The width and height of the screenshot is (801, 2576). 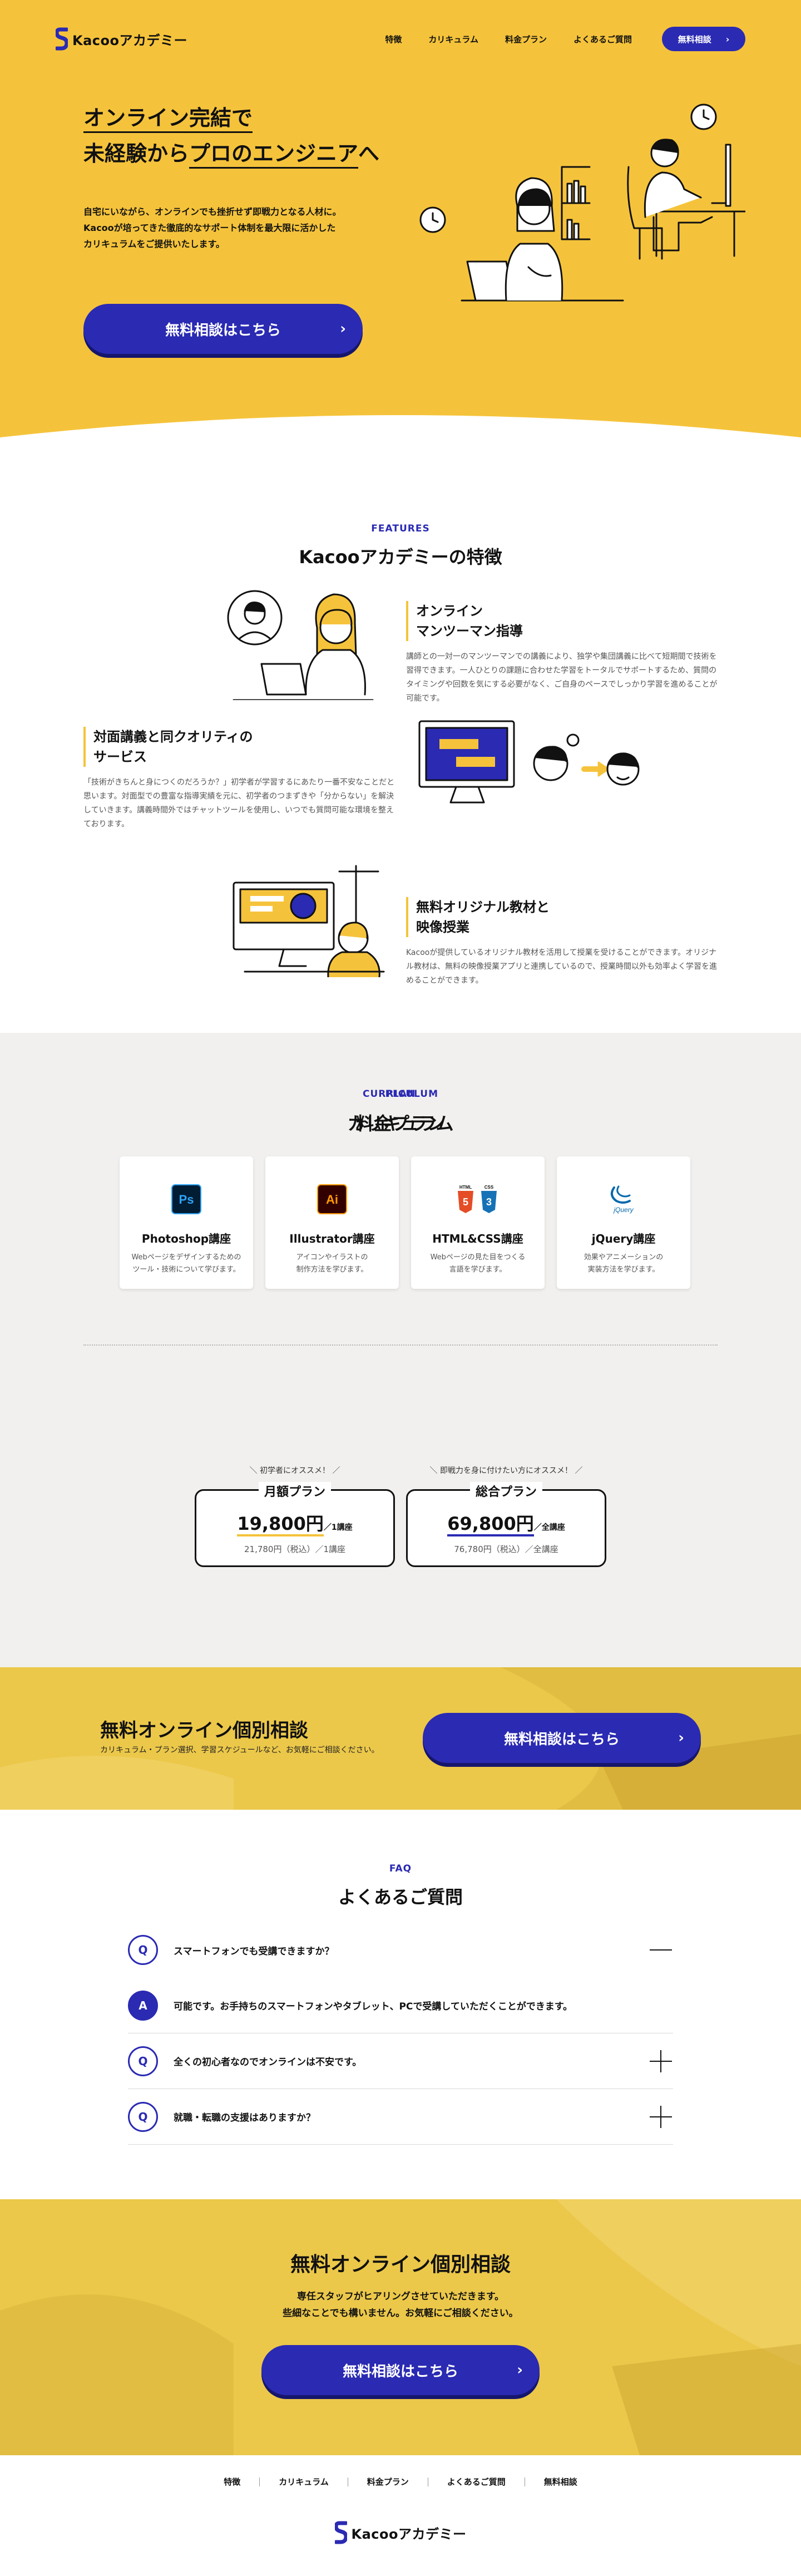 I want to click on feature-1-heading: オンライン マンツーマン指導, so click(x=562, y=621).